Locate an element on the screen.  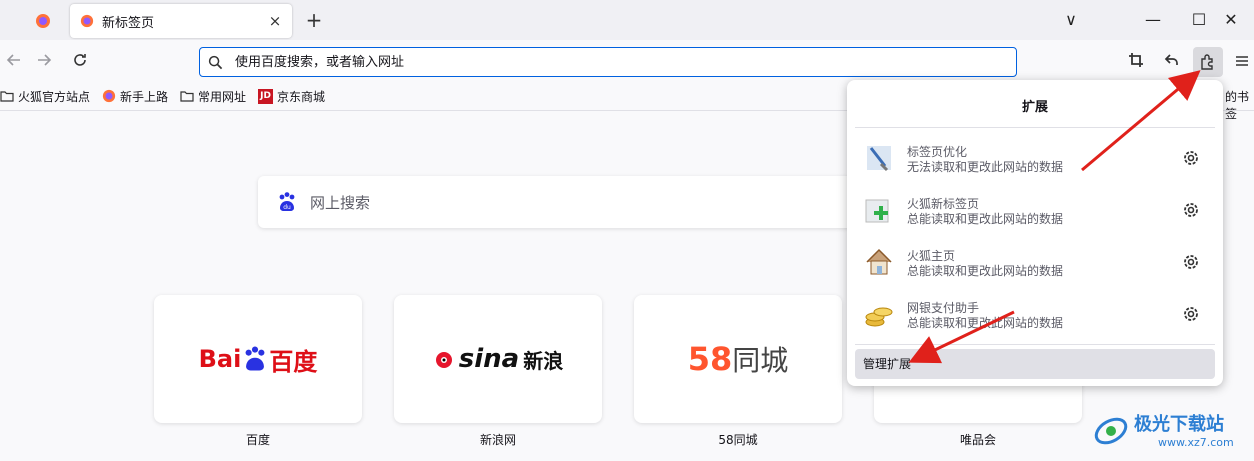
top-site-tile-baidu: Bai 百度 is located at coordinates (258, 359).